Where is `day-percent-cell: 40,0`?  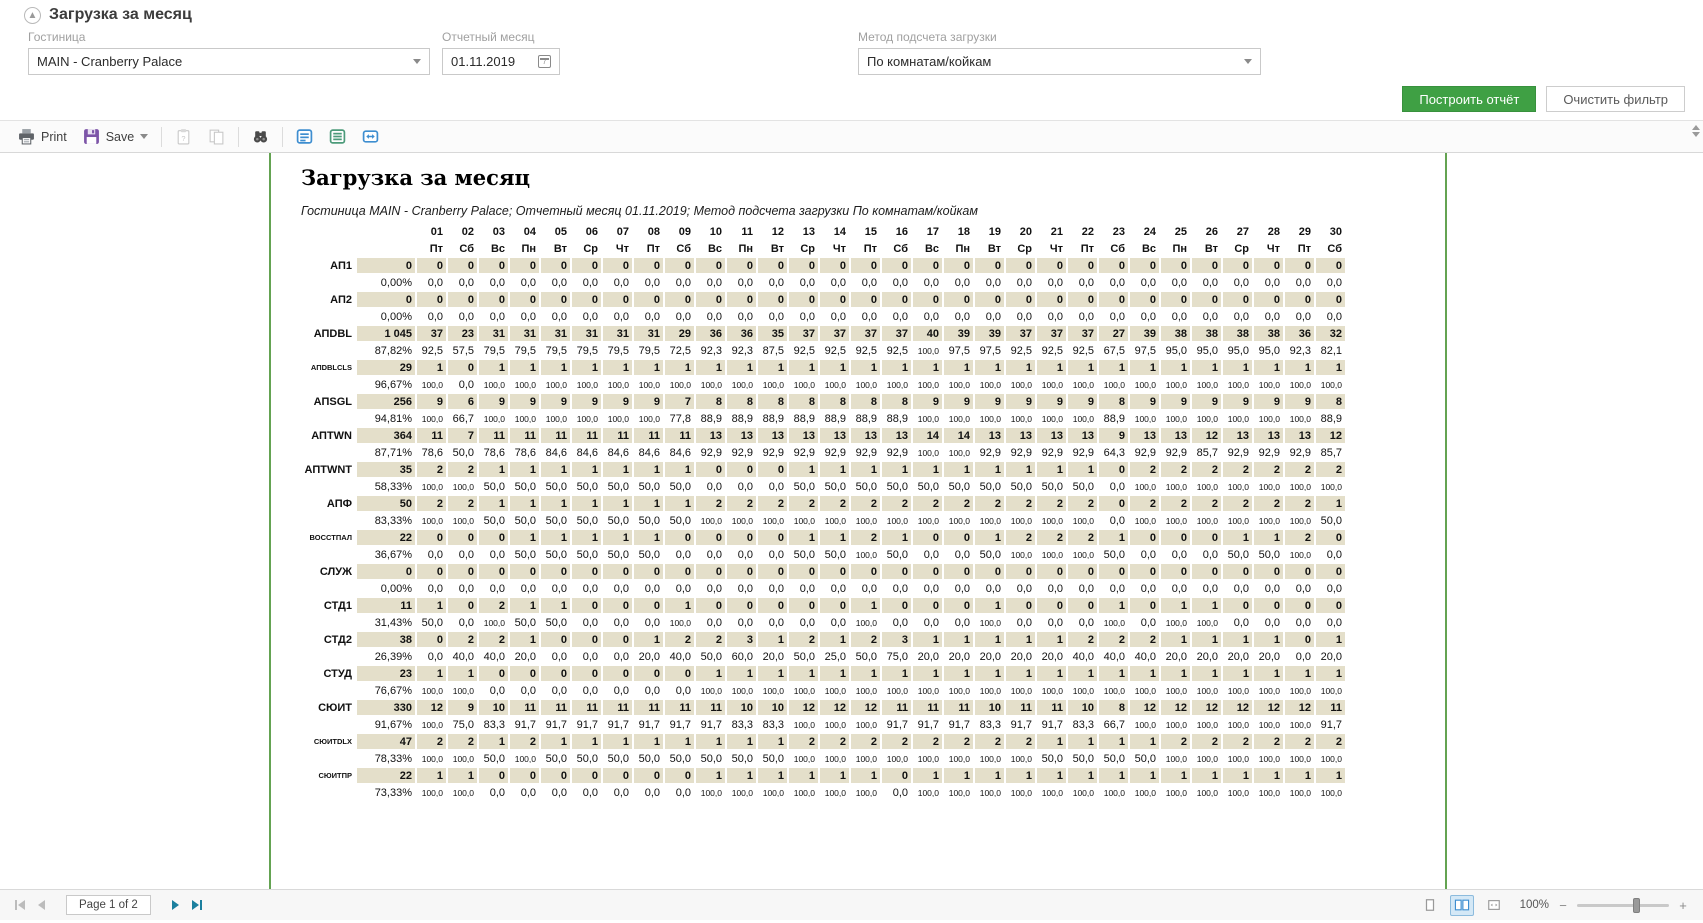 day-percent-cell: 40,0 is located at coordinates (463, 656).